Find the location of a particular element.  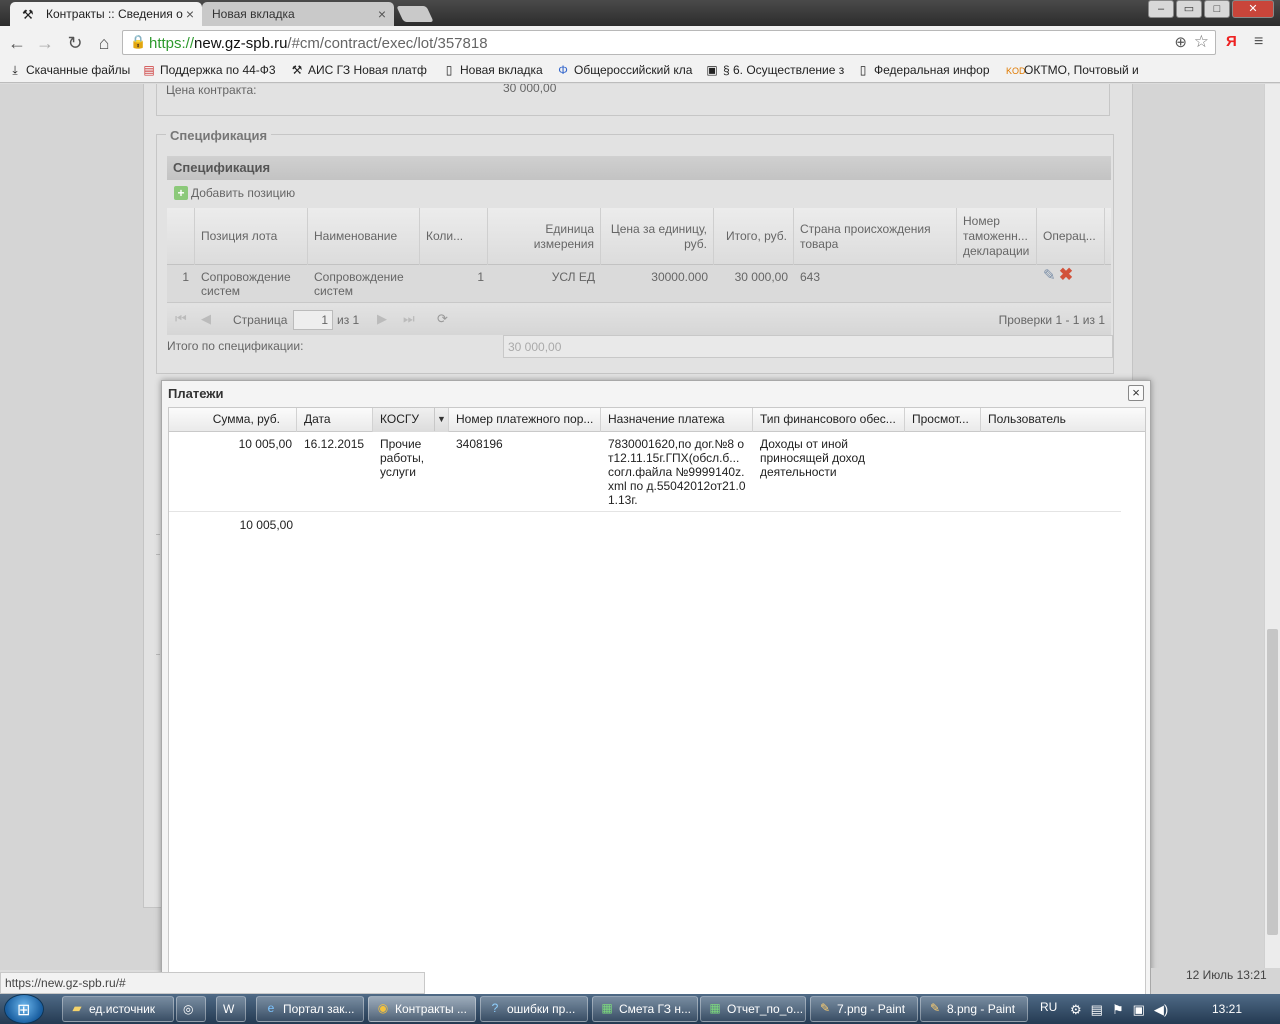

dropdown-arrow-icon: ▼ is located at coordinates (441, 419).